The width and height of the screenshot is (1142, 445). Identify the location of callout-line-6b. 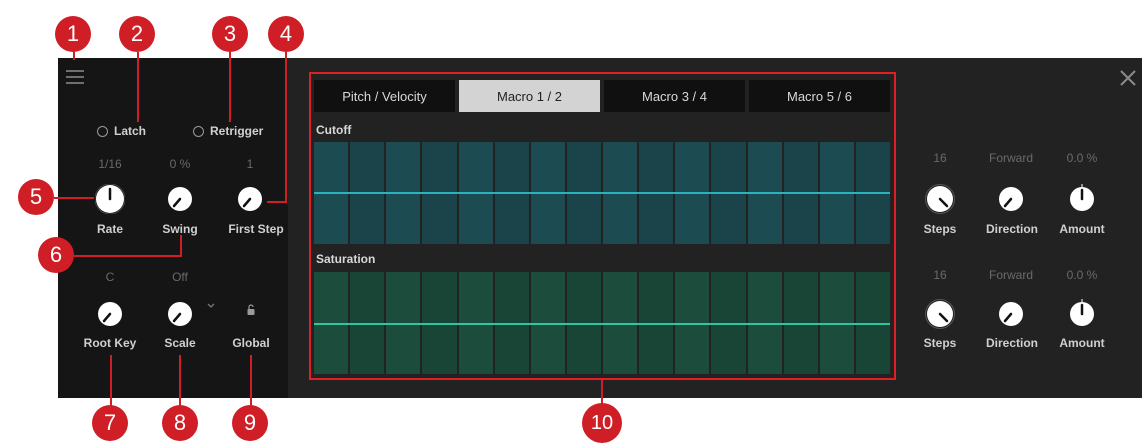
(181, 246).